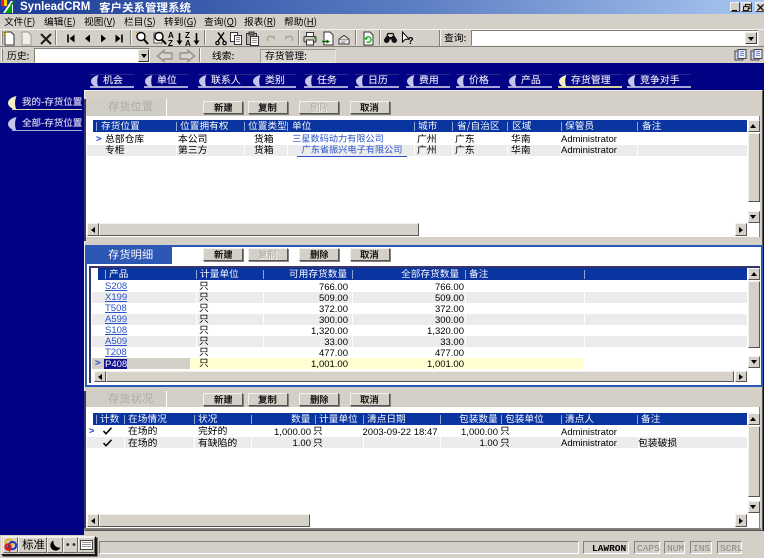 This screenshot has width=764, height=558. I want to click on svg-text: A, so click(188, 42).